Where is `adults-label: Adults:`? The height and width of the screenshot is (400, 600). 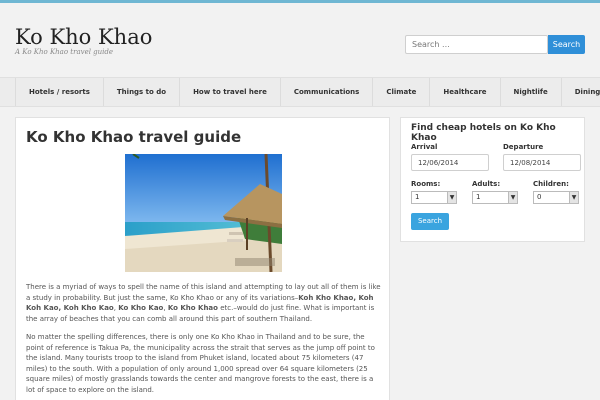
adults-label: Adults: is located at coordinates (486, 184).